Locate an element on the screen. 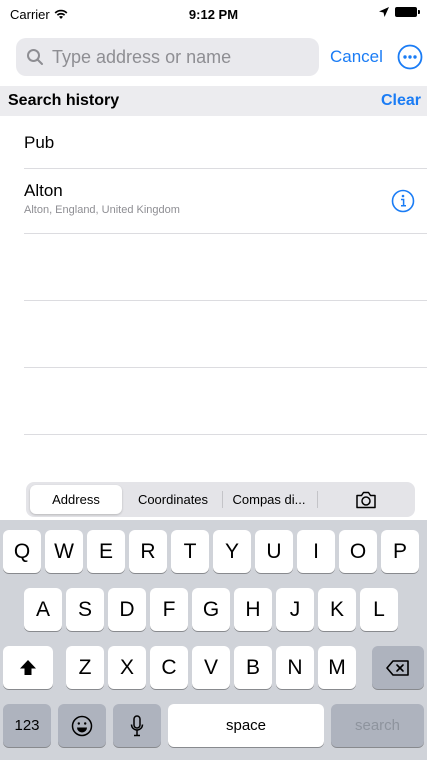 The image size is (427, 760). search-history-header: Search history Clear is located at coordinates (213, 101).